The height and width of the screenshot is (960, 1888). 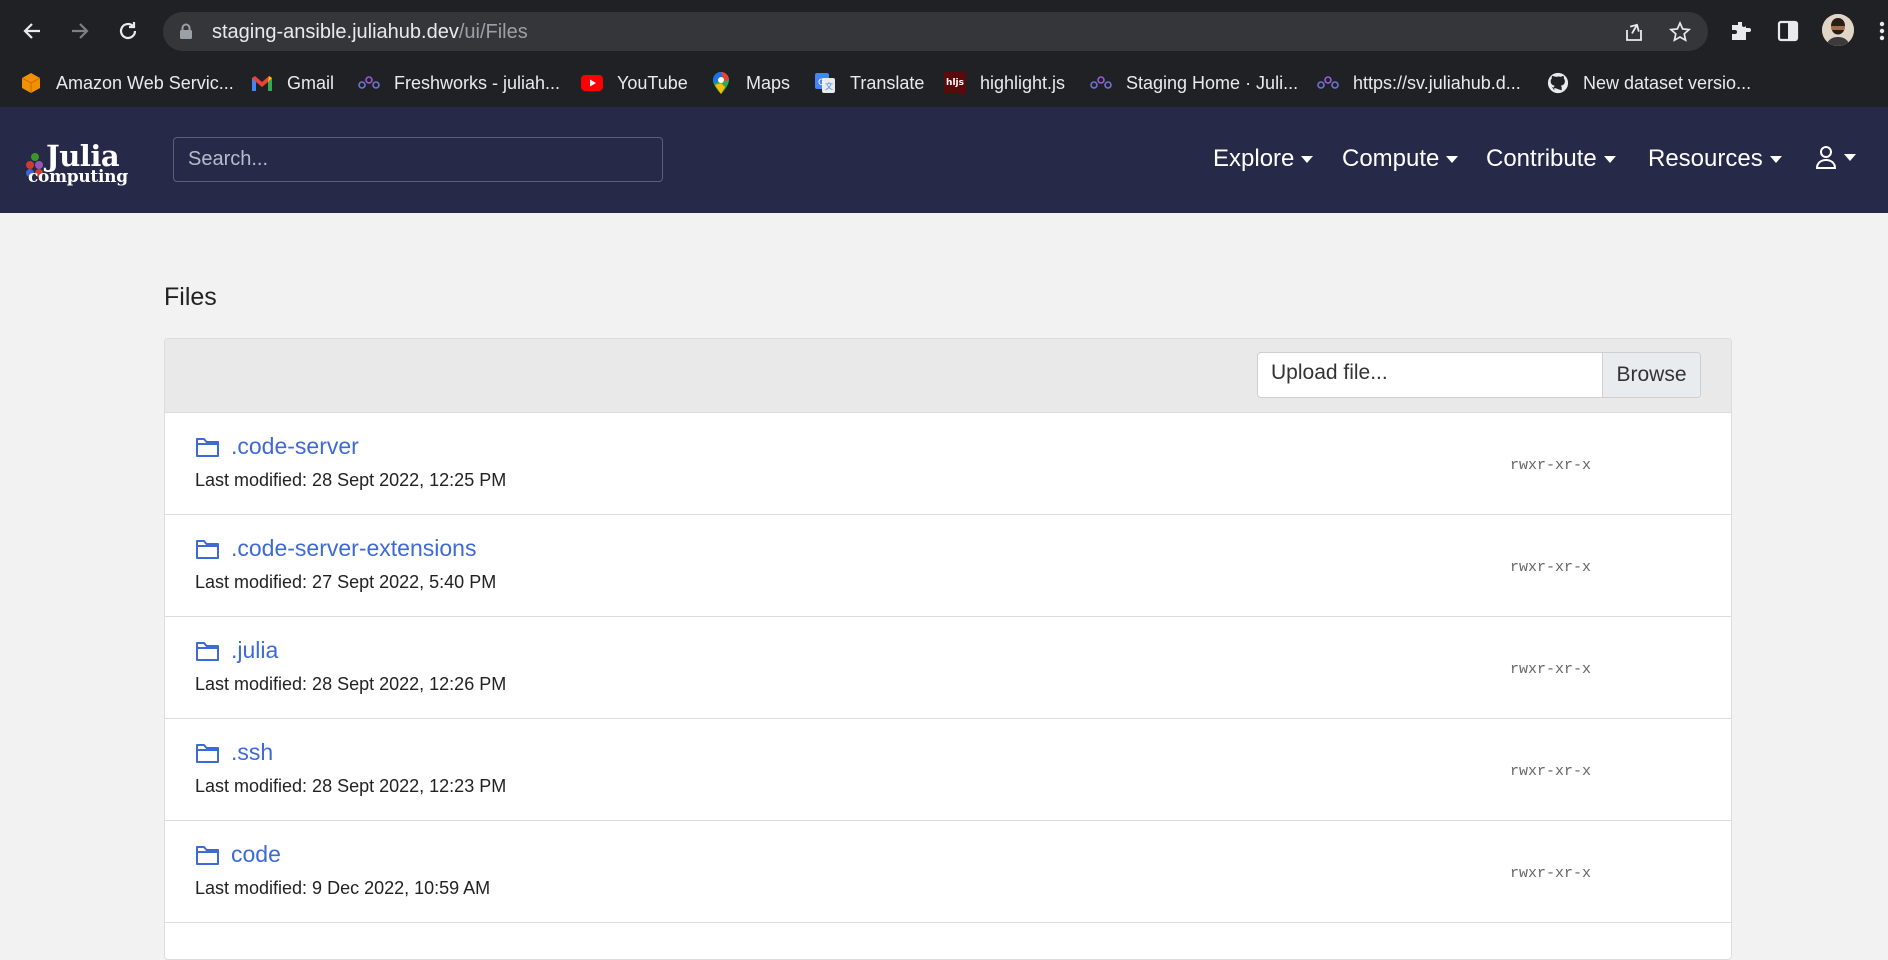 I want to click on reload-icon, so click(x=128, y=31).